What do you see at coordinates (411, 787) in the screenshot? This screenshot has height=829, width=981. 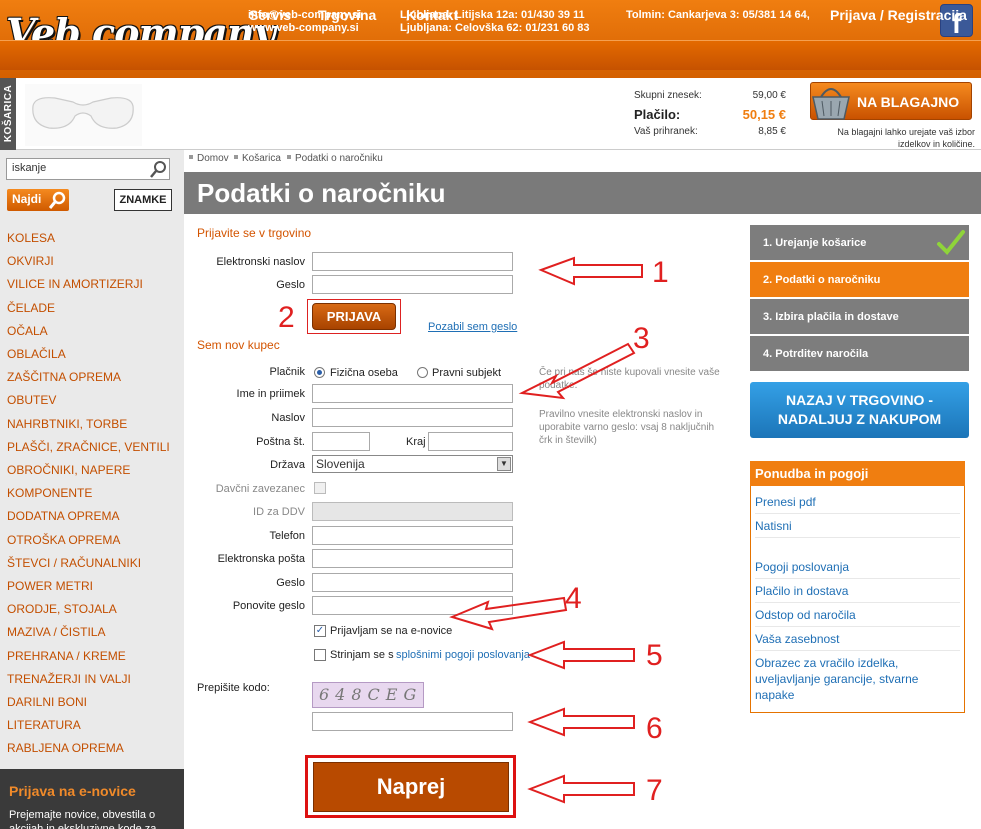 I see `next-button: Naprej` at bounding box center [411, 787].